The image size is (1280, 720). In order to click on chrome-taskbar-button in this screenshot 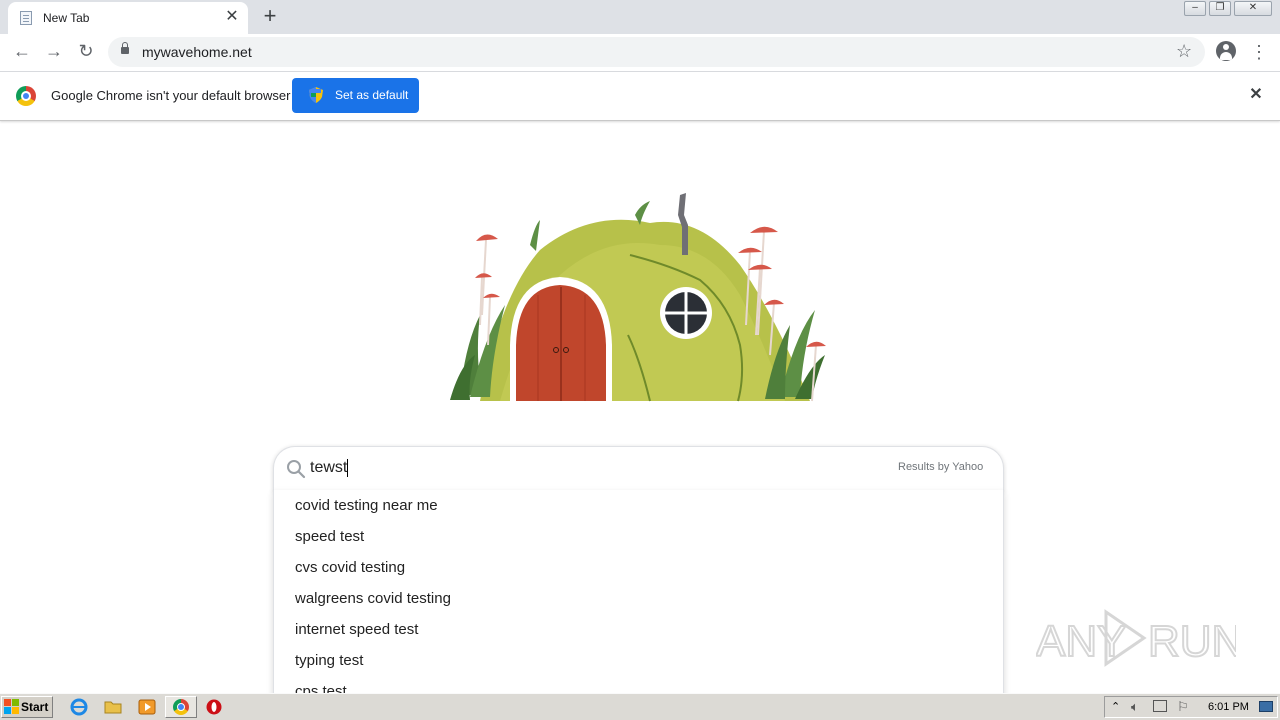, I will do `click(181, 707)`.